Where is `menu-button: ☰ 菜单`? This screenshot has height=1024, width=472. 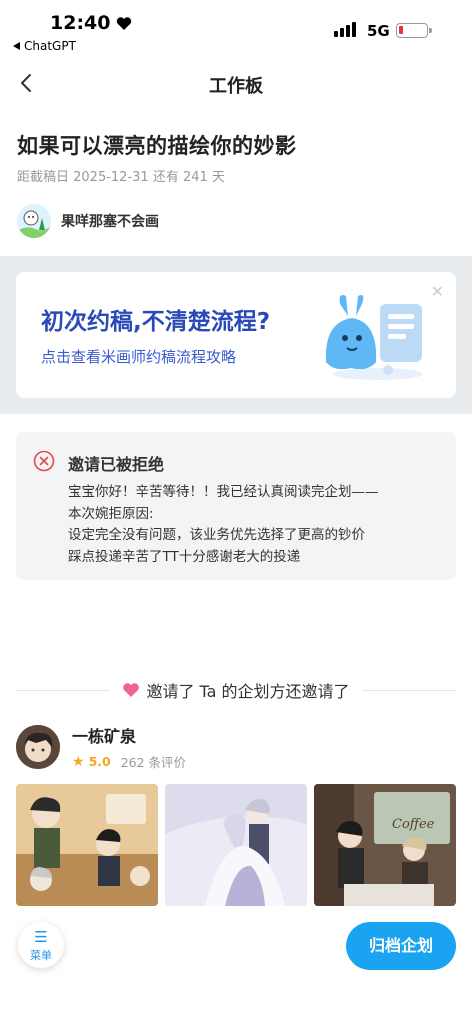
menu-button: ☰ 菜单 is located at coordinates (41, 945).